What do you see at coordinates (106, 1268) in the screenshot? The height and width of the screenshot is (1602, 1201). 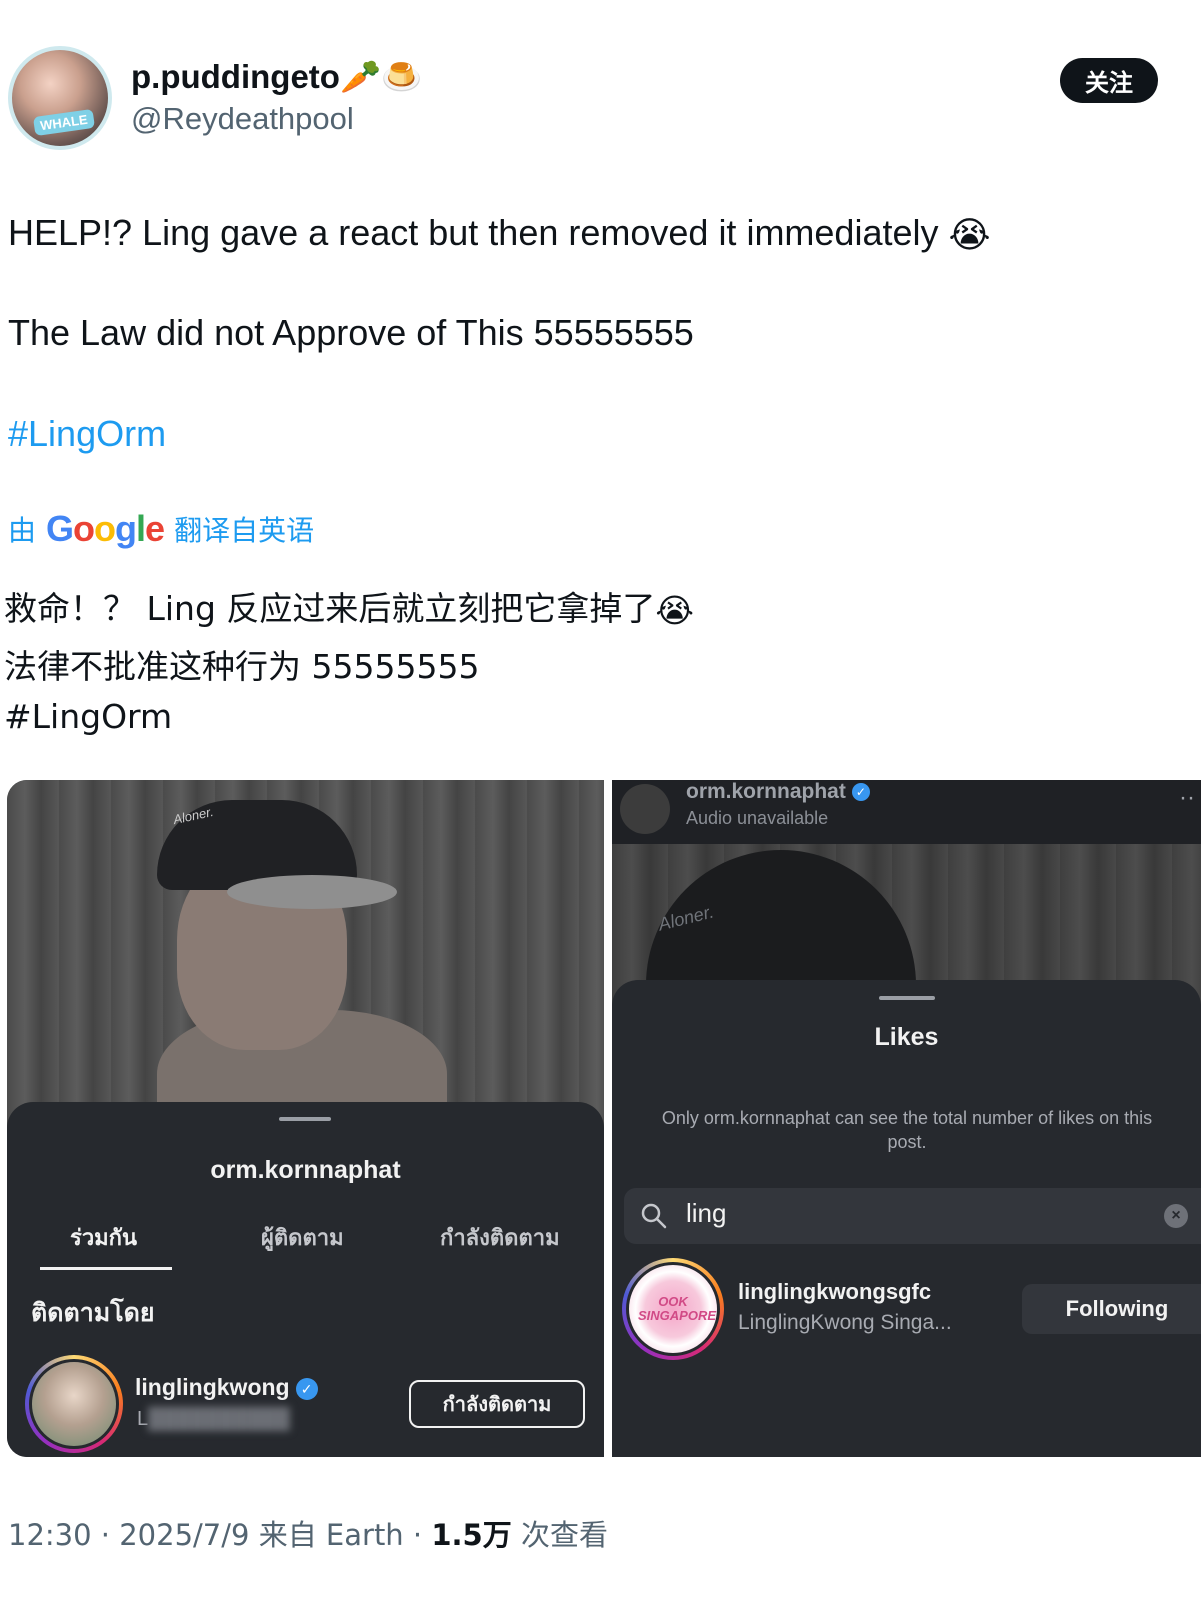 I see `active-tab-indicator` at bounding box center [106, 1268].